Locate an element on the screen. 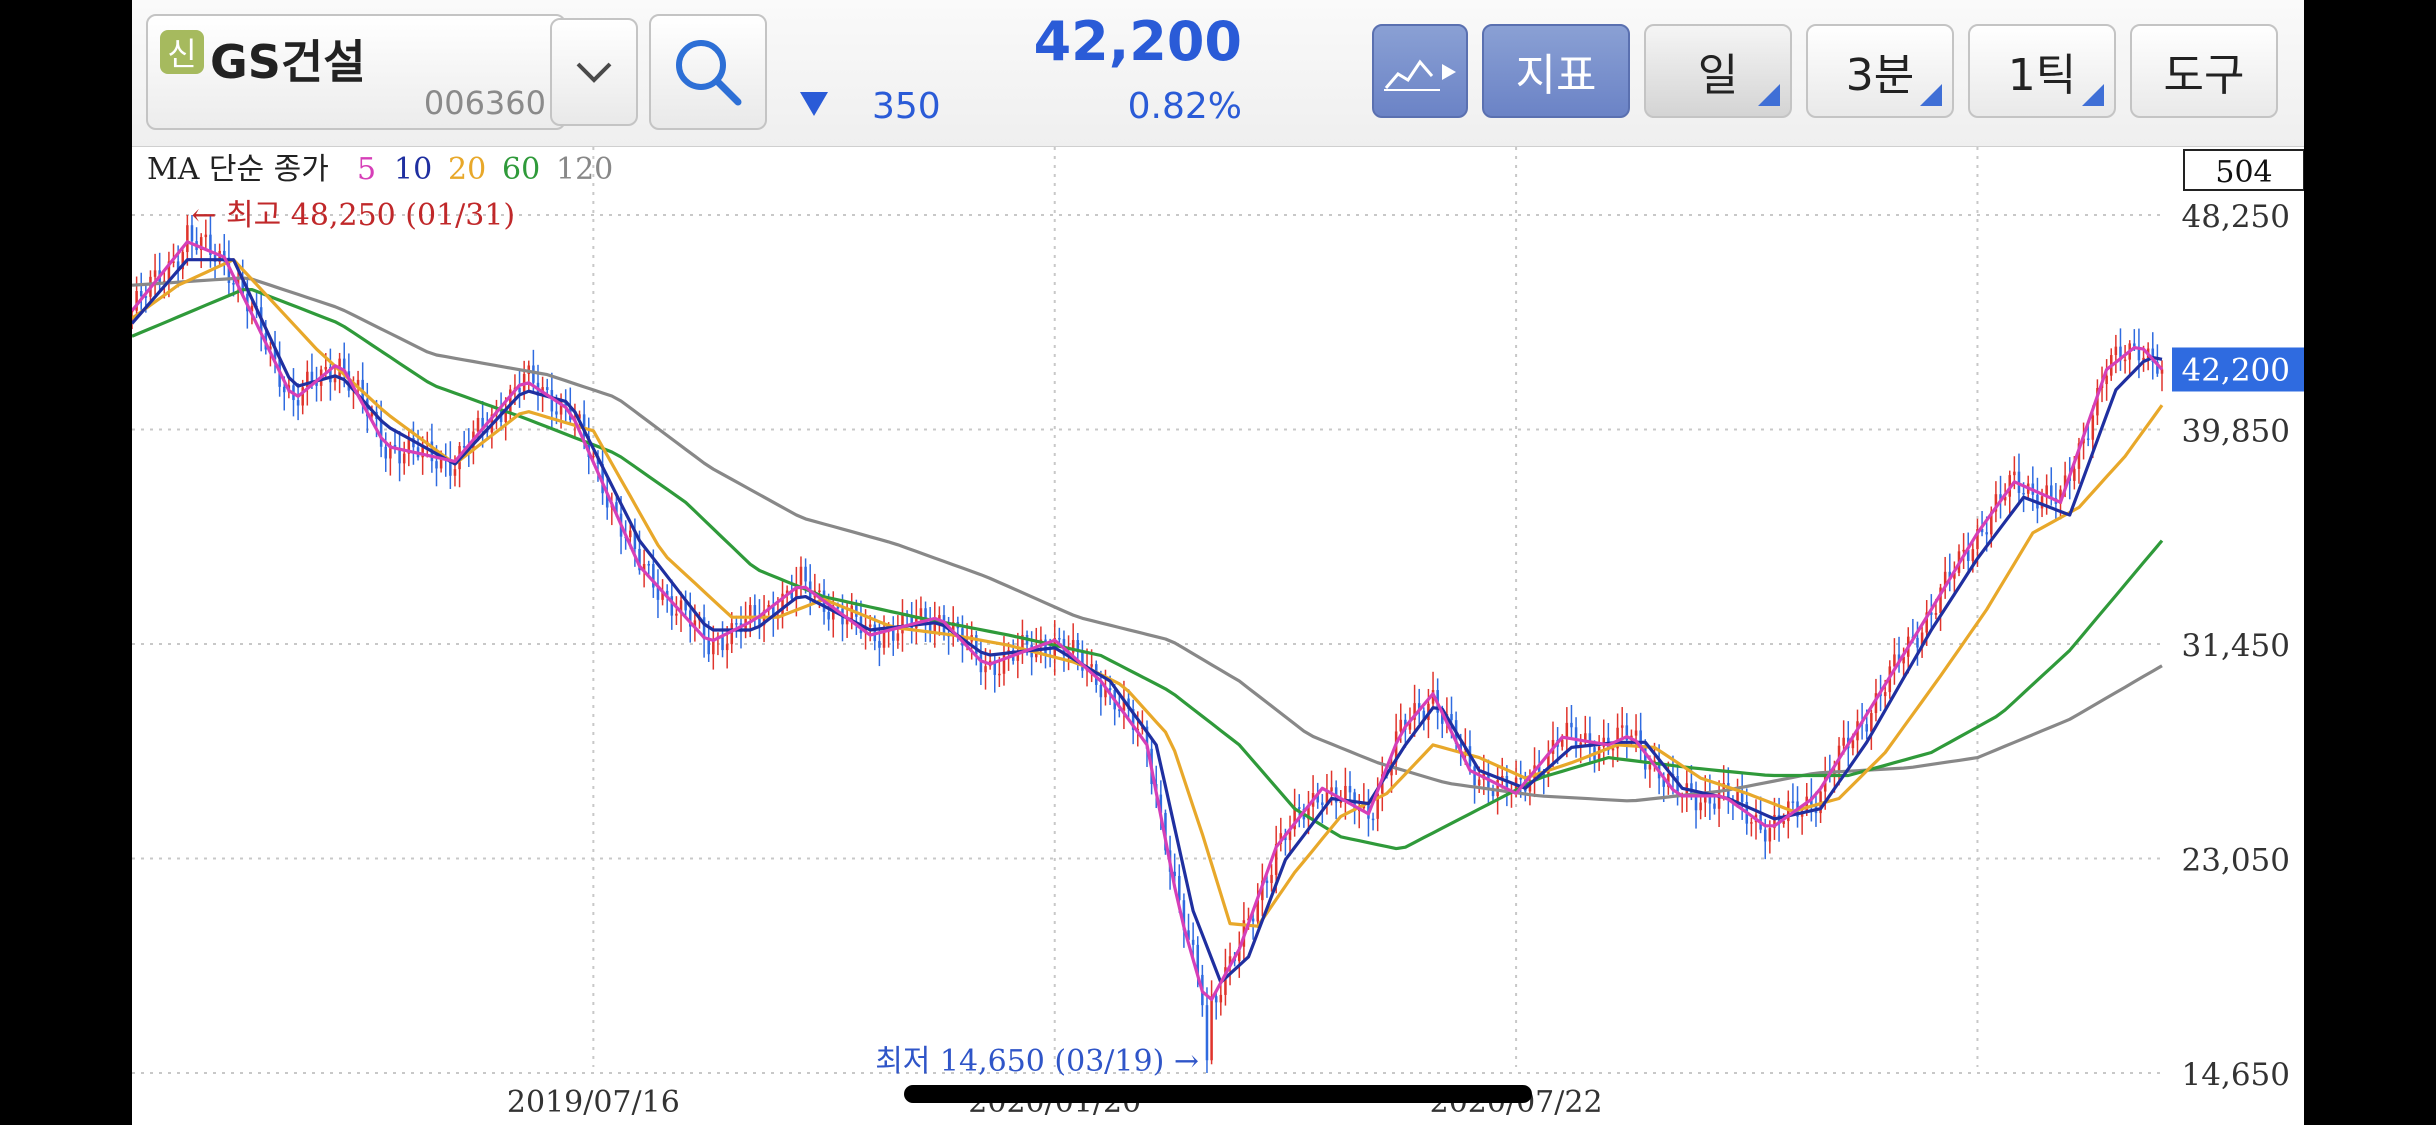 The height and width of the screenshot is (1125, 2436). home-indicator is located at coordinates (1218, 1094).